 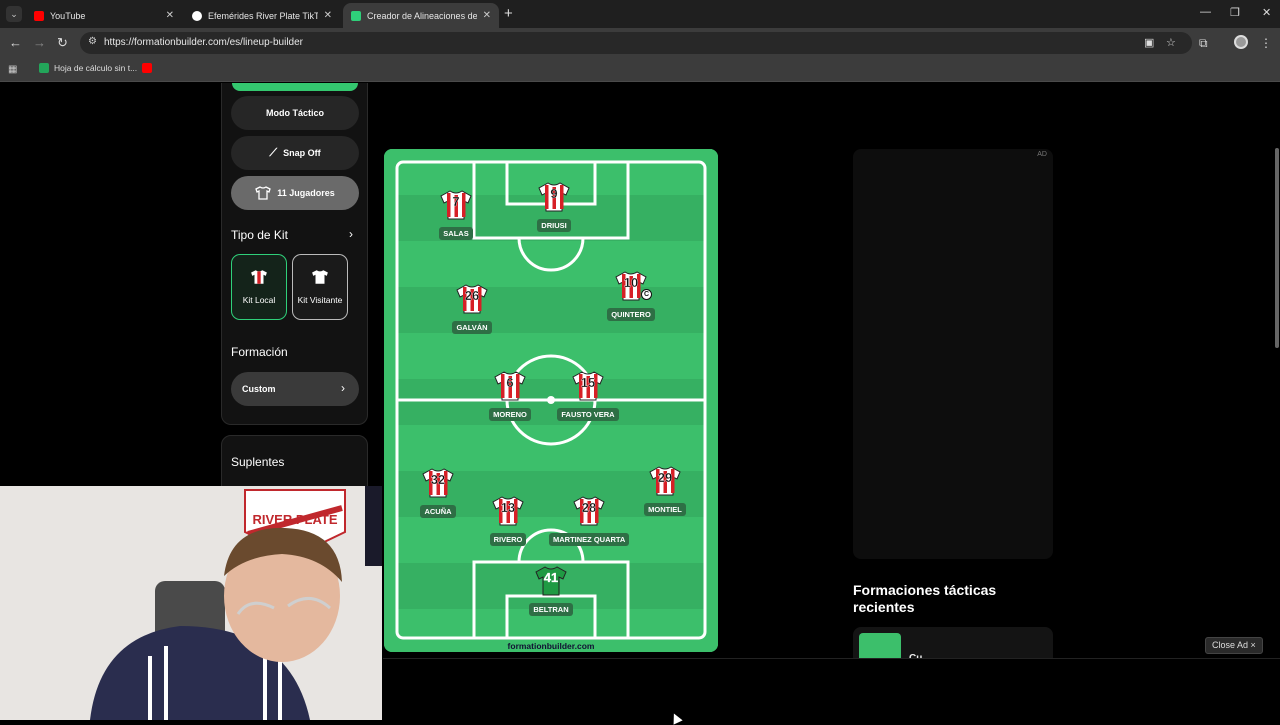 I want to click on tactical-mode-button: Modo Táctico, so click(x=295, y=113).